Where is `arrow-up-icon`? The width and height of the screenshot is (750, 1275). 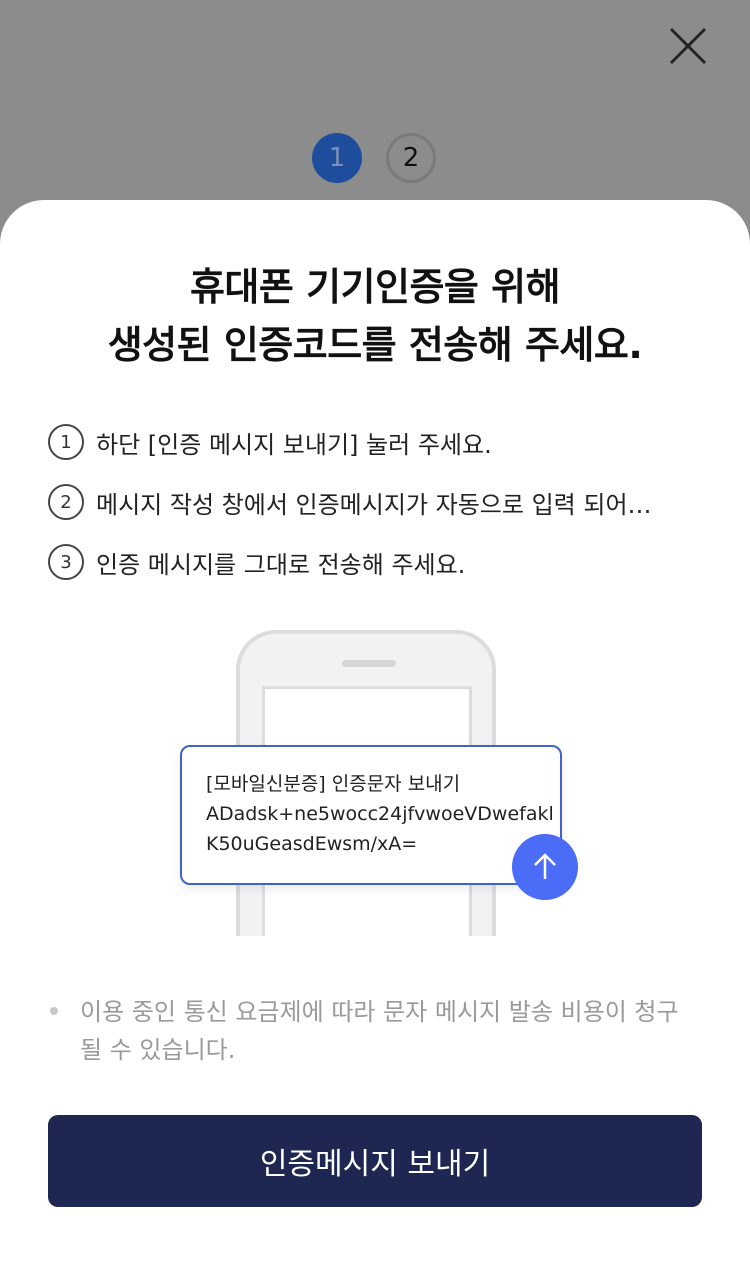 arrow-up-icon is located at coordinates (545, 866).